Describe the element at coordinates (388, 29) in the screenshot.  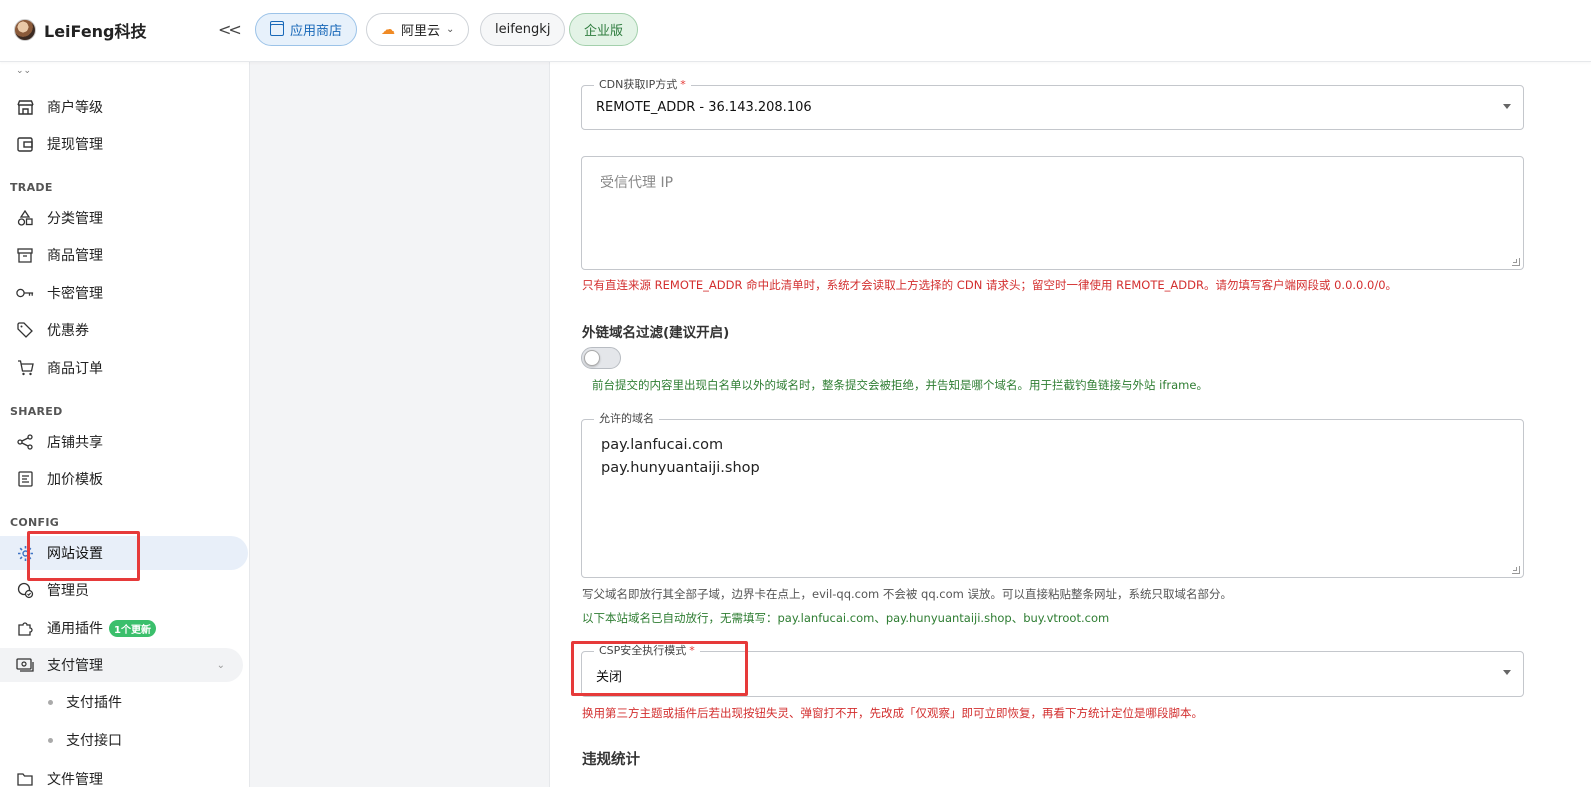
I see `cloud-icon: ☁` at that location.